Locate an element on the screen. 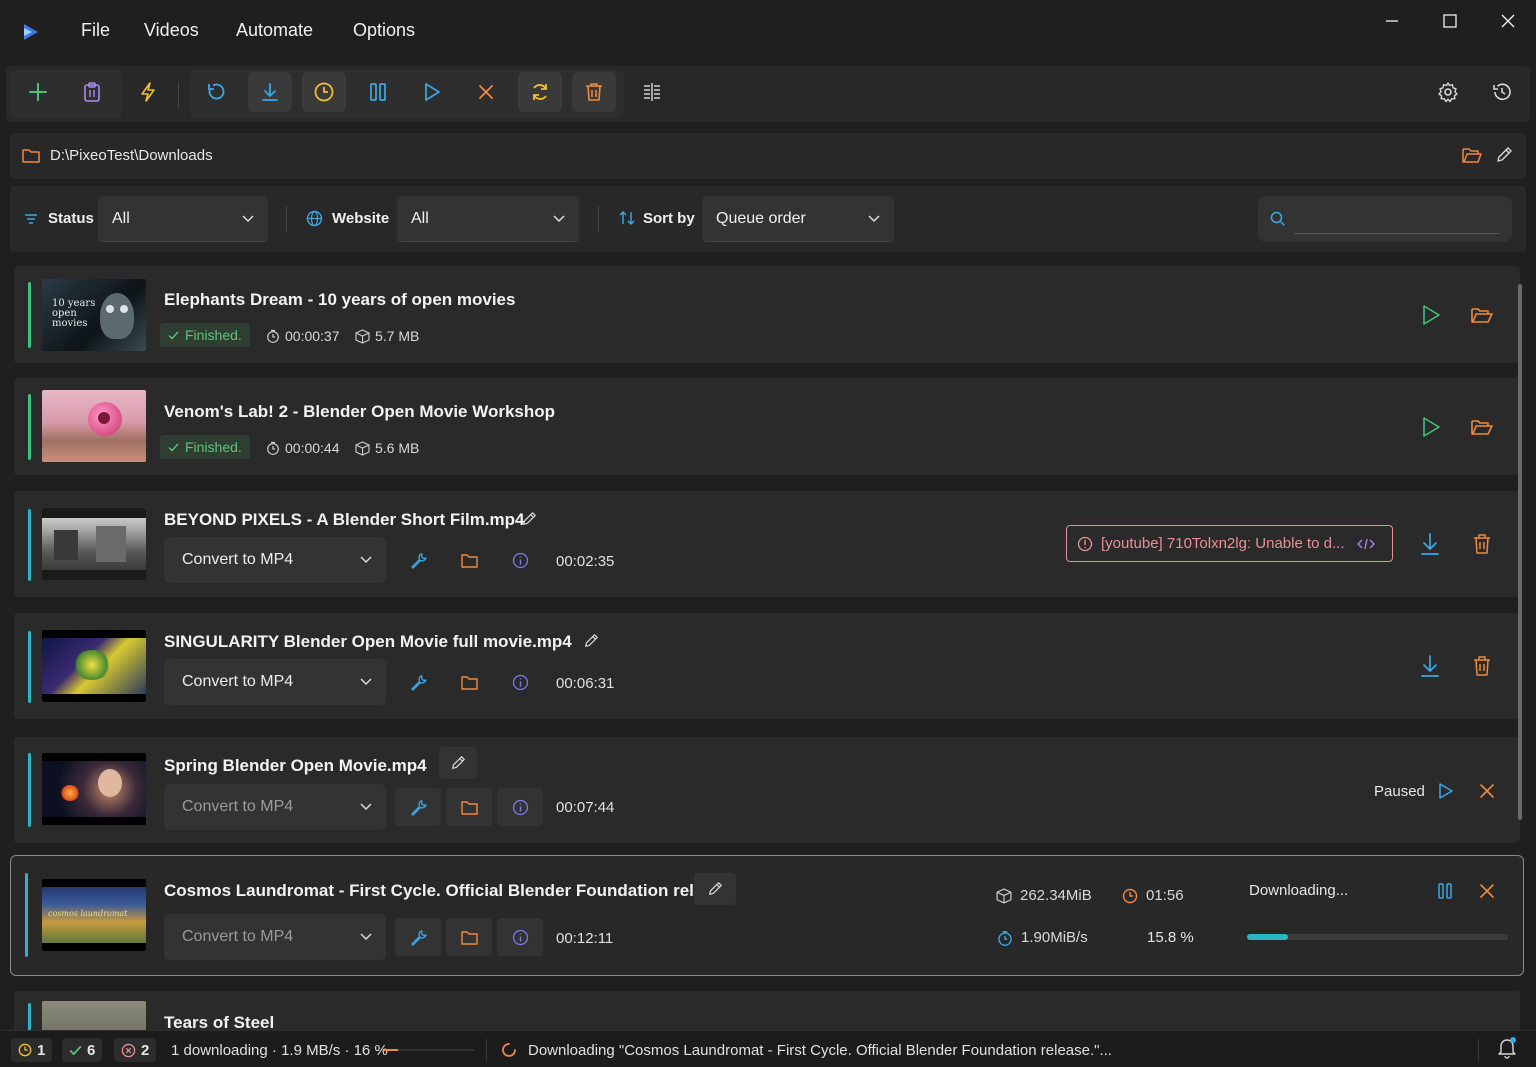 The image size is (1536, 1067). edit-path-pencil-icon is located at coordinates (1504, 155).